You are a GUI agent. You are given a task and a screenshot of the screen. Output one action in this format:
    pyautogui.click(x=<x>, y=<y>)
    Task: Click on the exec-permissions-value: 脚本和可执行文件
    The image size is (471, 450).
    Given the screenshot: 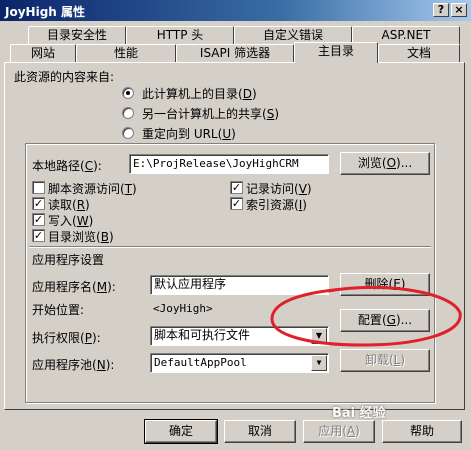 What is the action you would take?
    pyautogui.click(x=202, y=335)
    